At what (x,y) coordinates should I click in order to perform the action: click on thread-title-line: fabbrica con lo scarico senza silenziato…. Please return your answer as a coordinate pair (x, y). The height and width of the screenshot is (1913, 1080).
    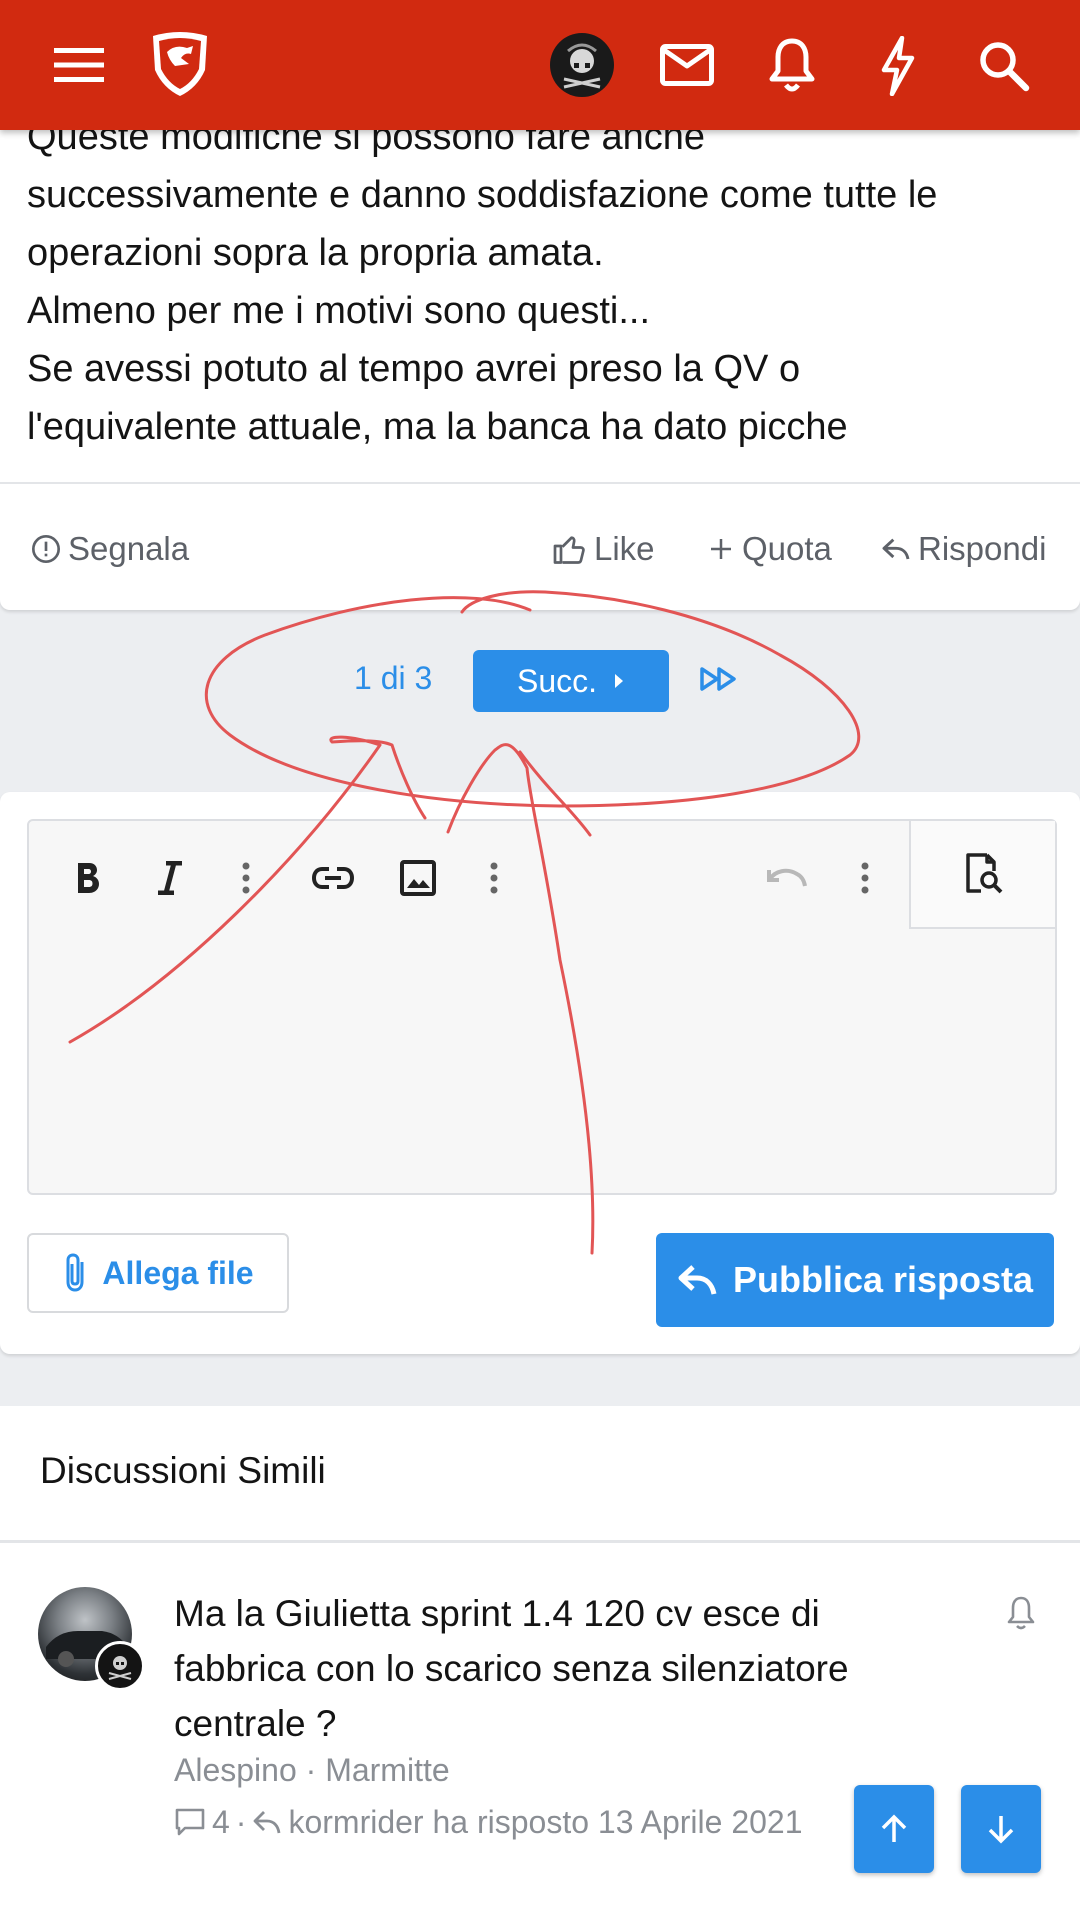
    Looking at the image, I should click on (511, 1668).